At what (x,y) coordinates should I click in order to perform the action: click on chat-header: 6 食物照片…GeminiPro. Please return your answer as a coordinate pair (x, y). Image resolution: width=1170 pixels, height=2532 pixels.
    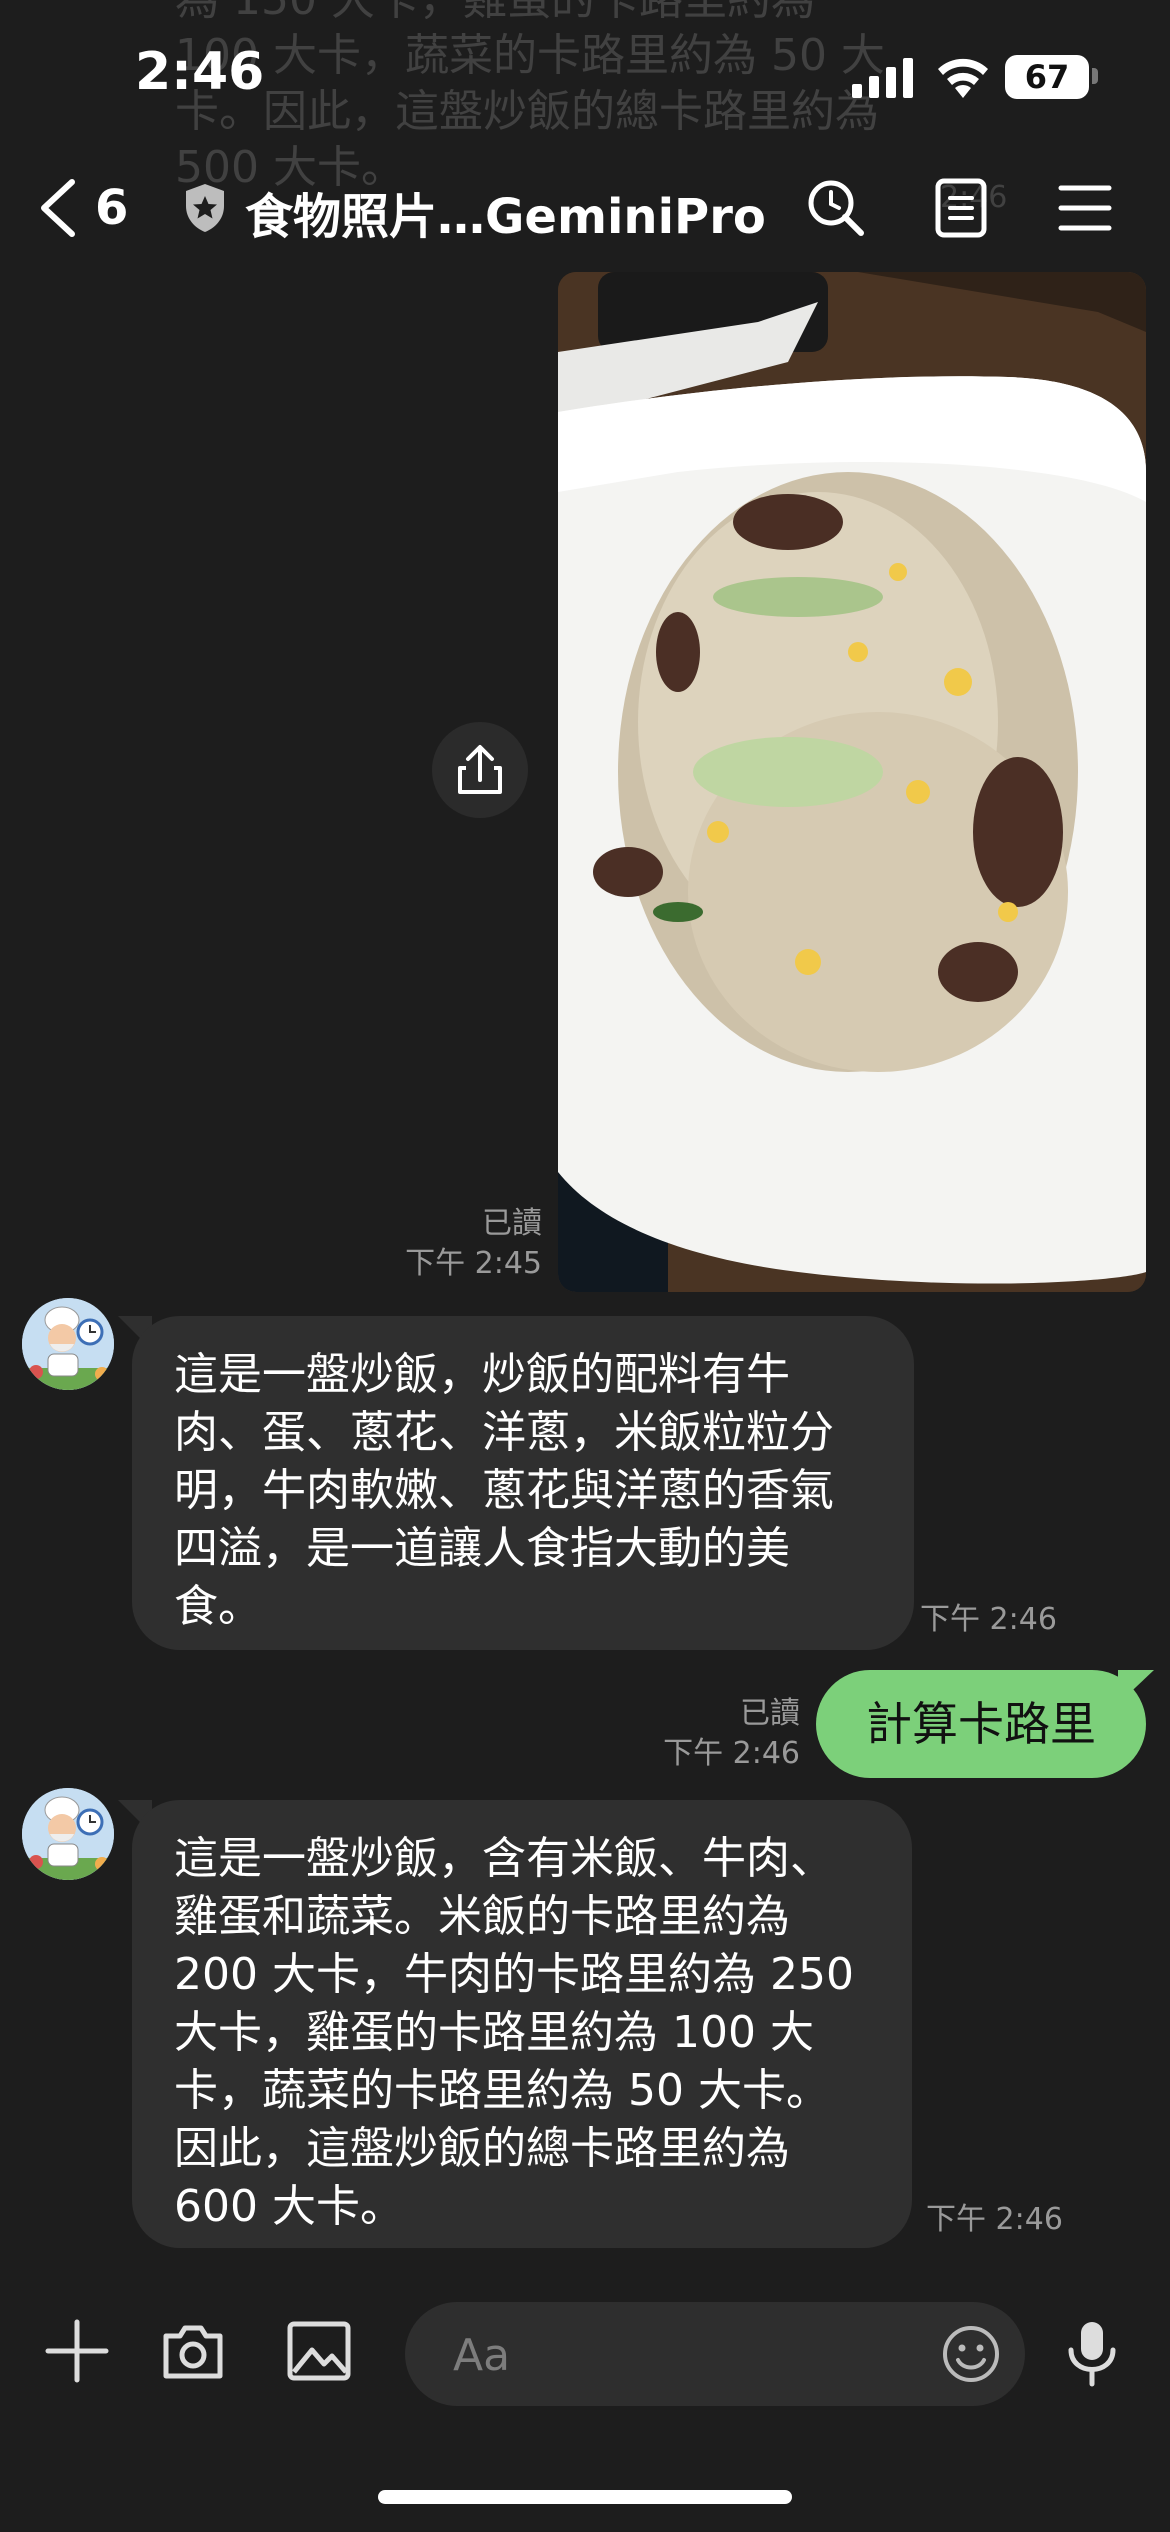
    Looking at the image, I should click on (585, 210).